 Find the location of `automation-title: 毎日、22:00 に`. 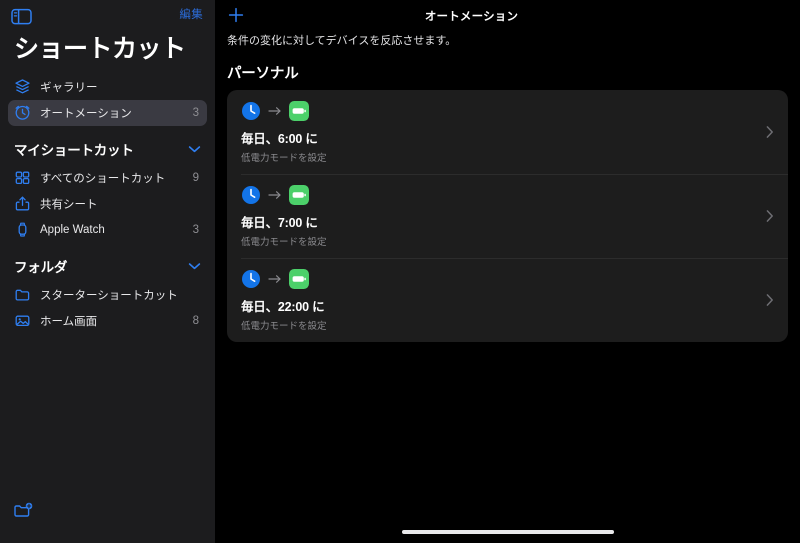

automation-title: 毎日、22:00 に is located at coordinates (283, 307).